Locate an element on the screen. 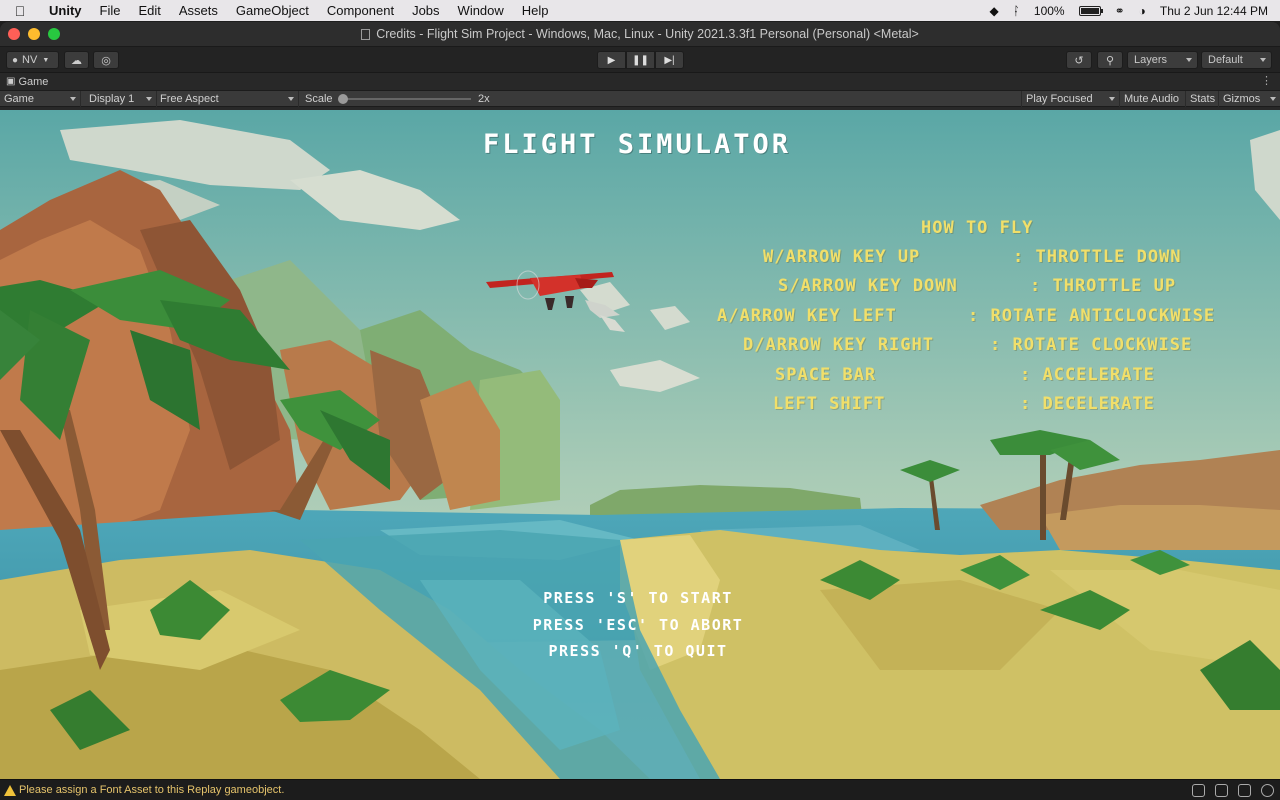 This screenshot has height=800, width=1280. control-key-2: S/ARROW KEY DOWN is located at coordinates (868, 286).